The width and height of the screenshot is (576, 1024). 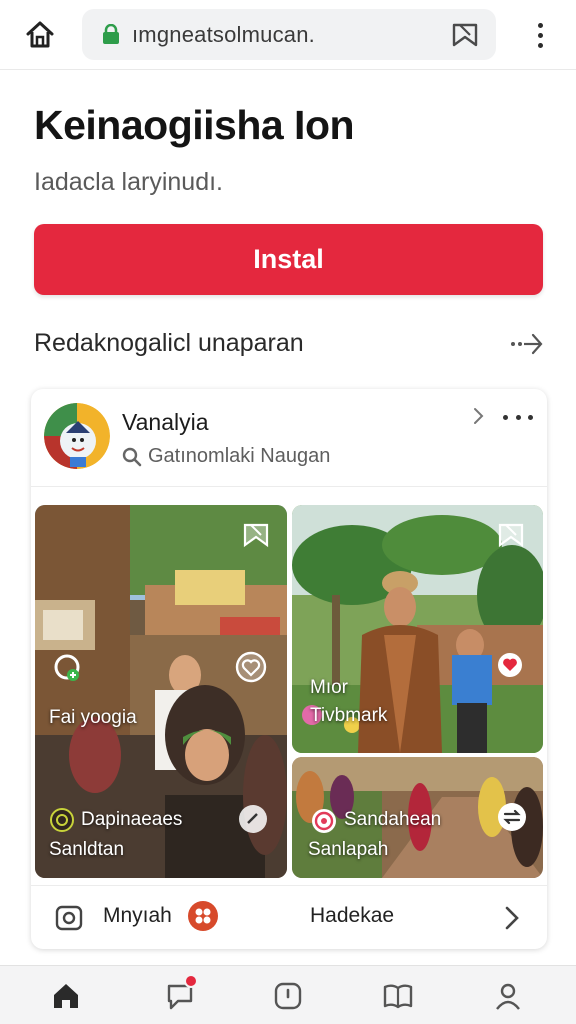 What do you see at coordinates (180, 994) in the screenshot?
I see `chat-icon` at bounding box center [180, 994].